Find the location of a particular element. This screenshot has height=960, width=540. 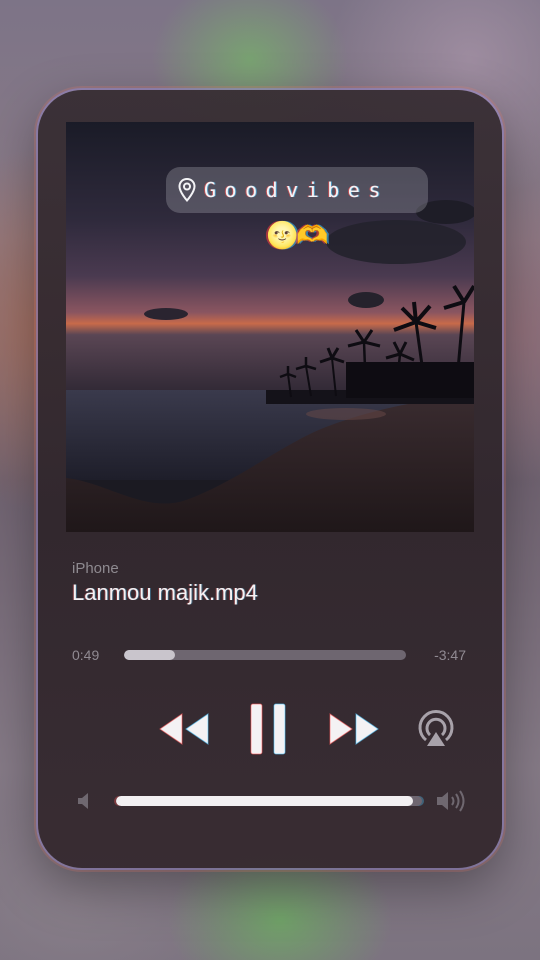

caption-text: Goodvibes is located at coordinates (296, 190).